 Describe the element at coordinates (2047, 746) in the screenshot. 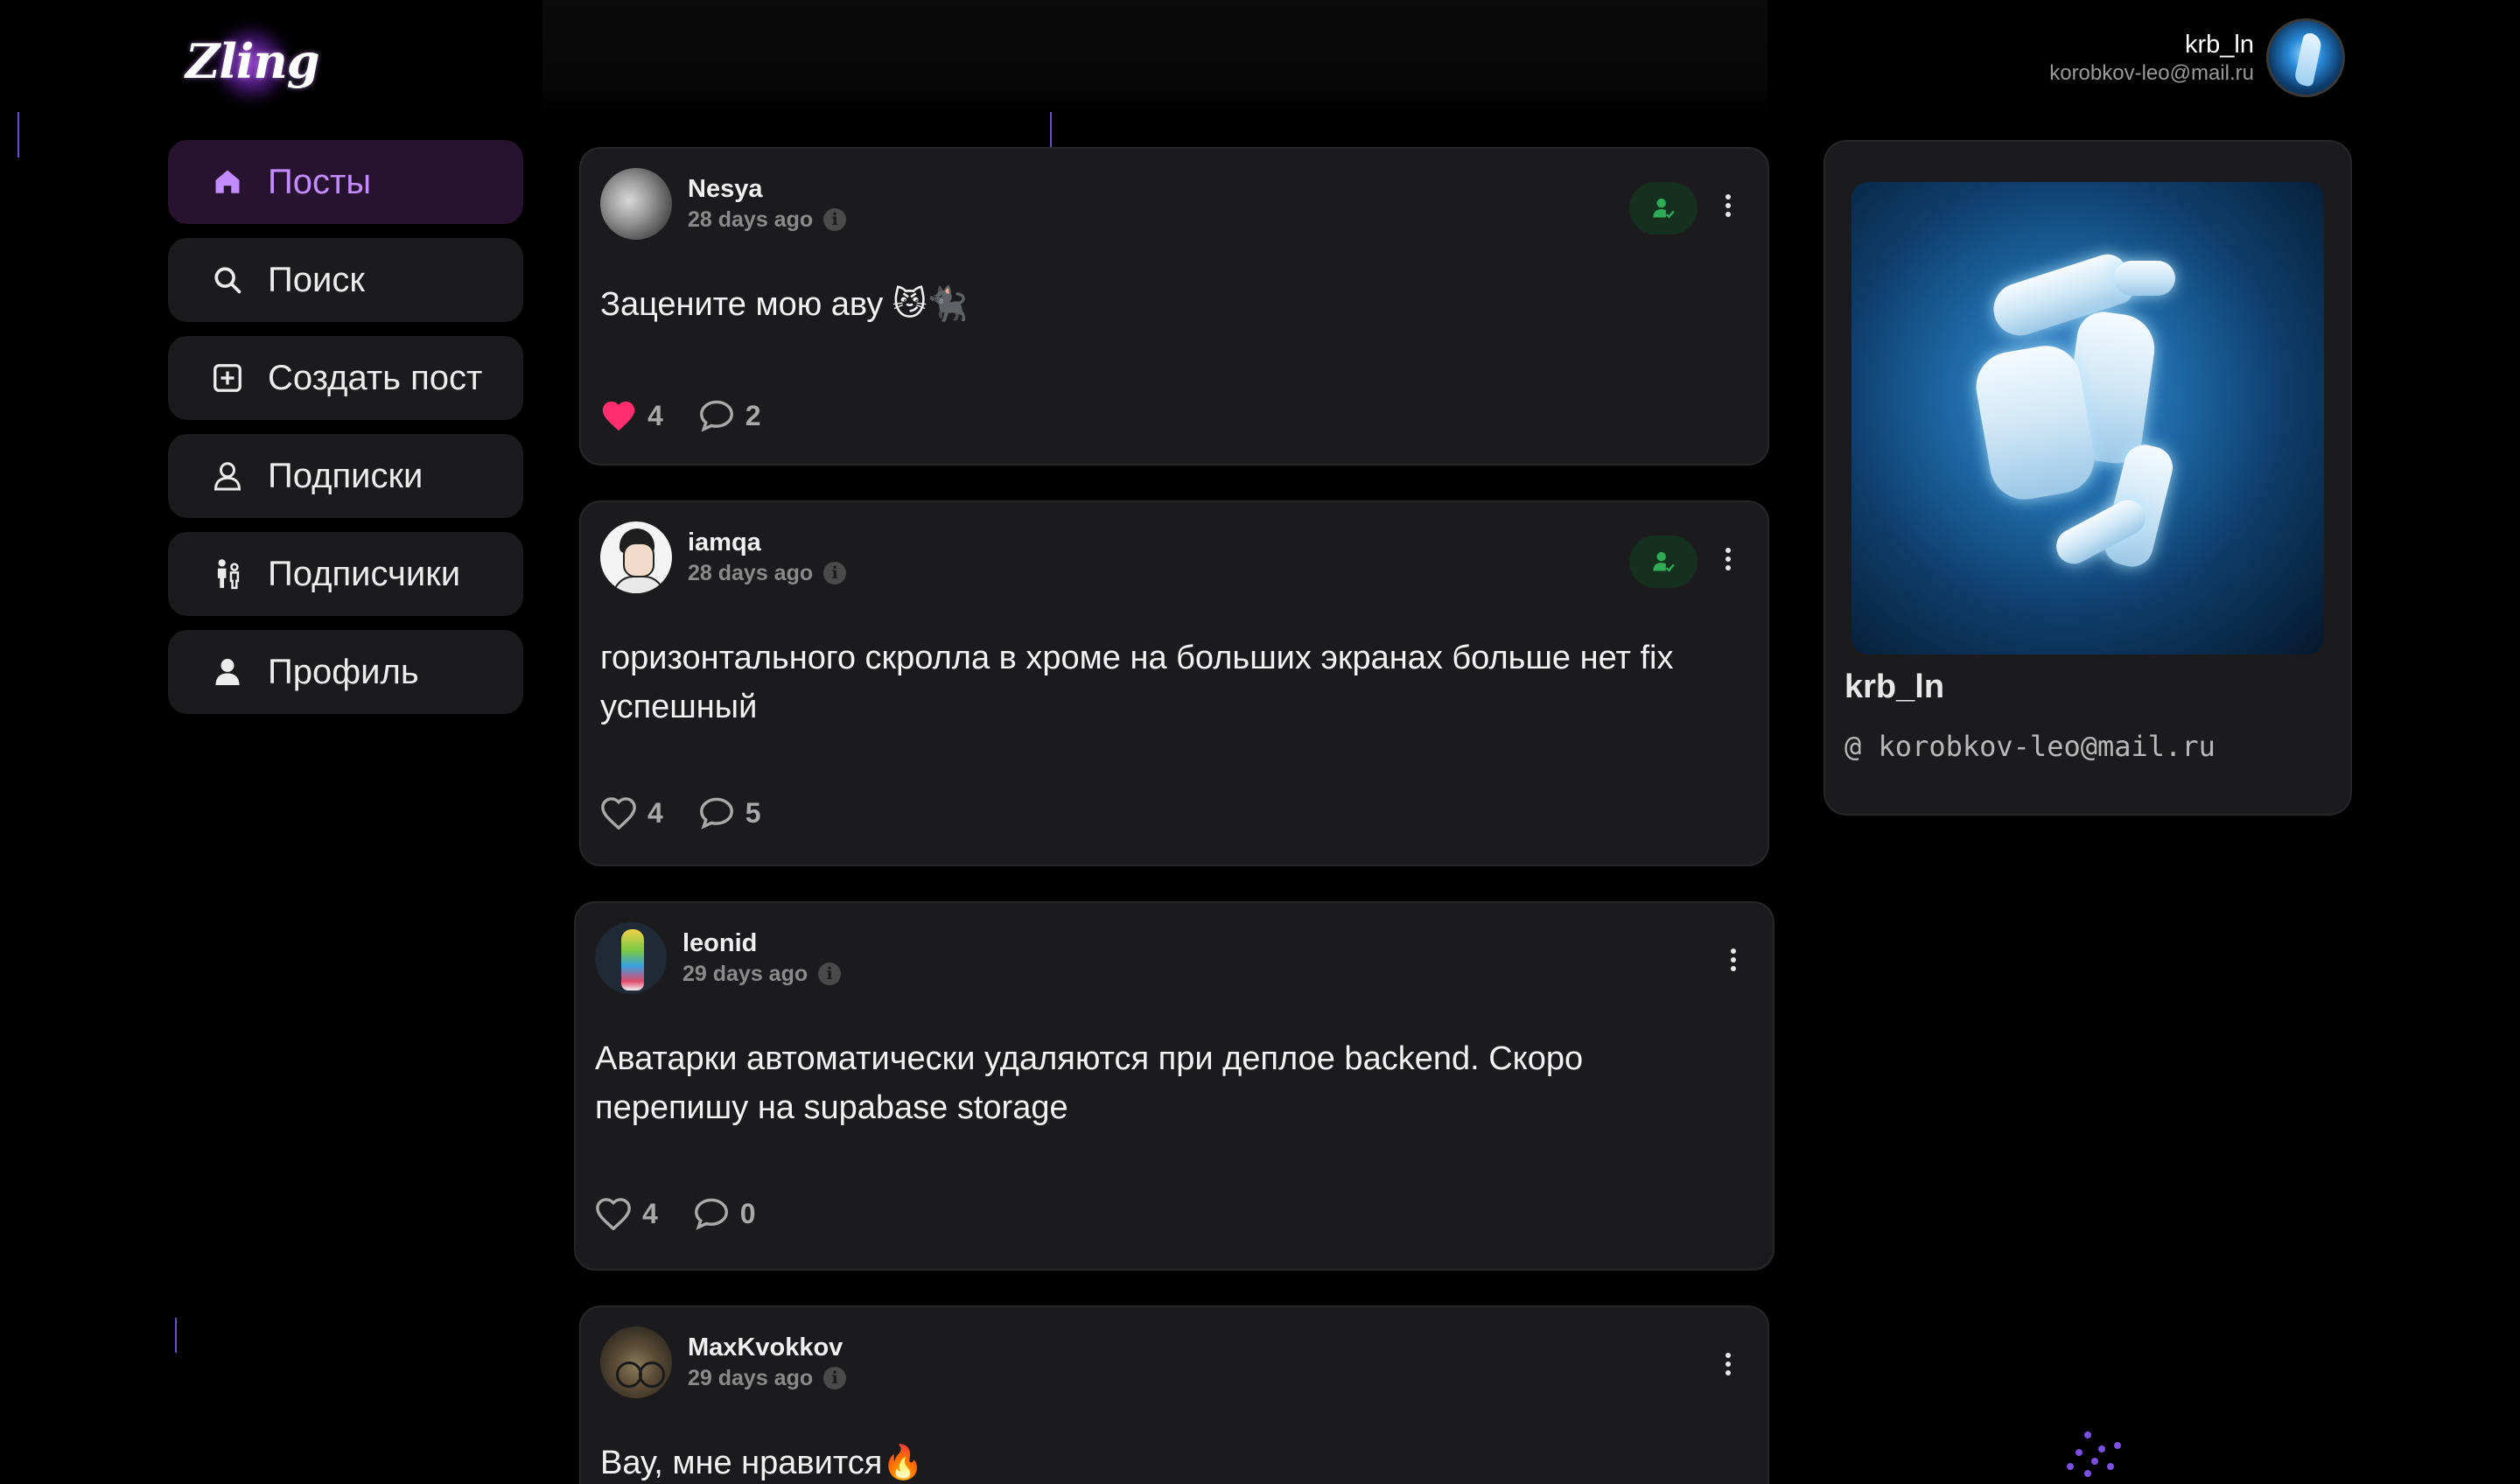

I see `profile-email: korobkov-leo@mail.ru` at that location.